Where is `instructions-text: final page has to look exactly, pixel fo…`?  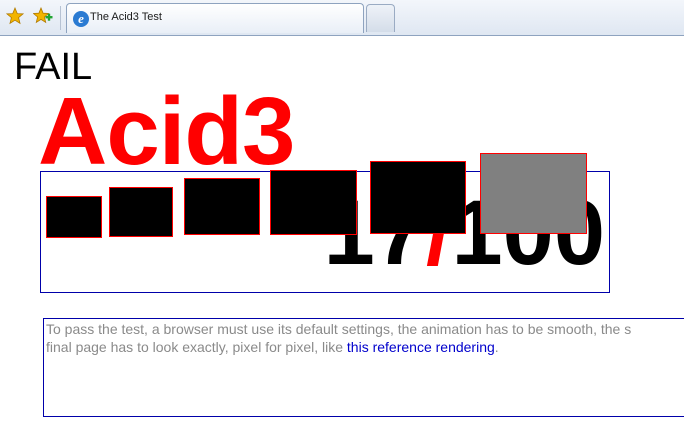
instructions-text: final page has to look exactly, pixel fo… is located at coordinates (196, 347).